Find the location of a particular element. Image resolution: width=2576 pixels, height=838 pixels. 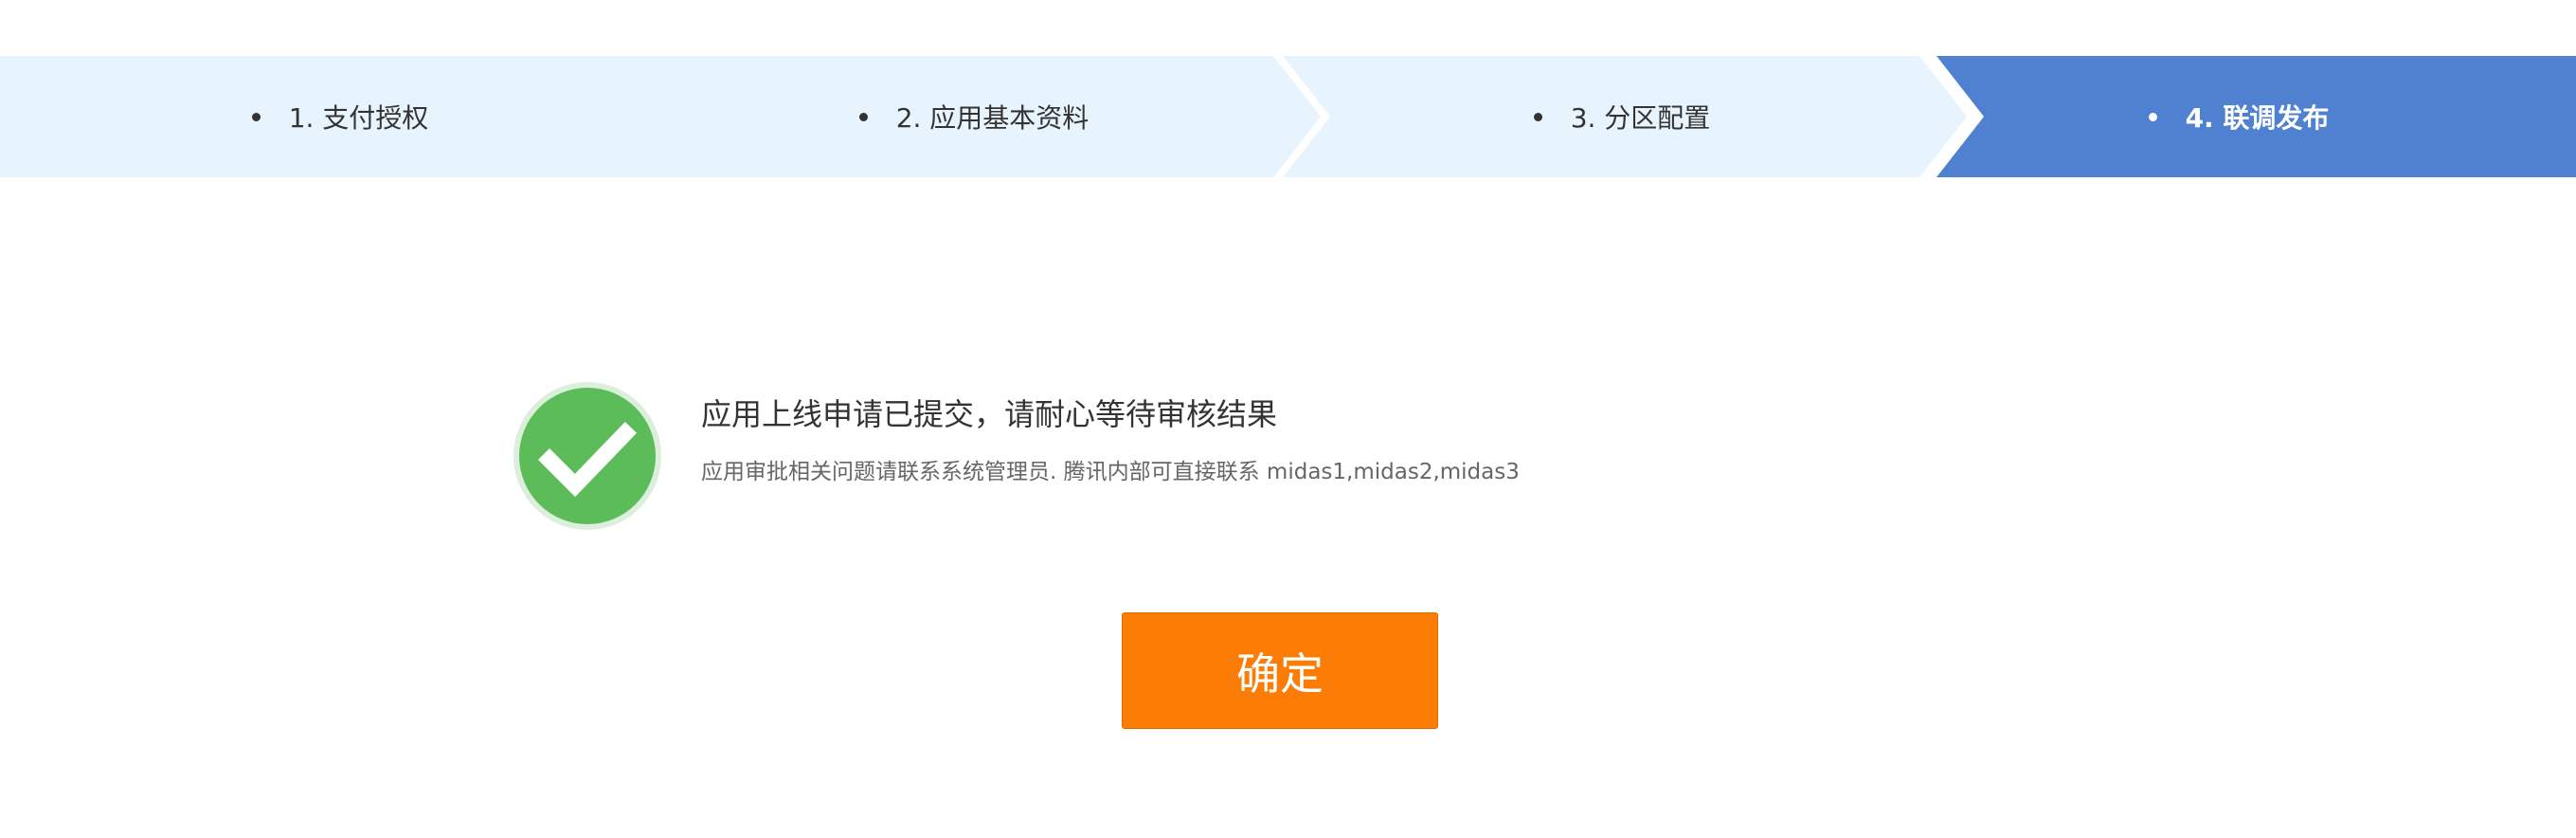

progress-steps: 1. 支付授权 2. 应用基本资料 3. 分区配置 4. 联调发布 is located at coordinates (1288, 116).